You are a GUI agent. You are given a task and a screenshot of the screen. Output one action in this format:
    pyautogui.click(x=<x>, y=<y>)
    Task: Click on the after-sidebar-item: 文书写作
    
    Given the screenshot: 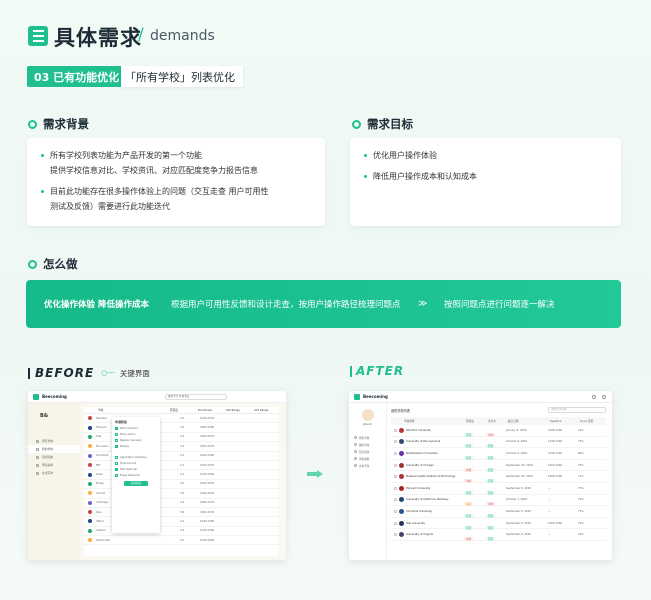 What is the action you would take?
    pyautogui.click(x=367, y=465)
    